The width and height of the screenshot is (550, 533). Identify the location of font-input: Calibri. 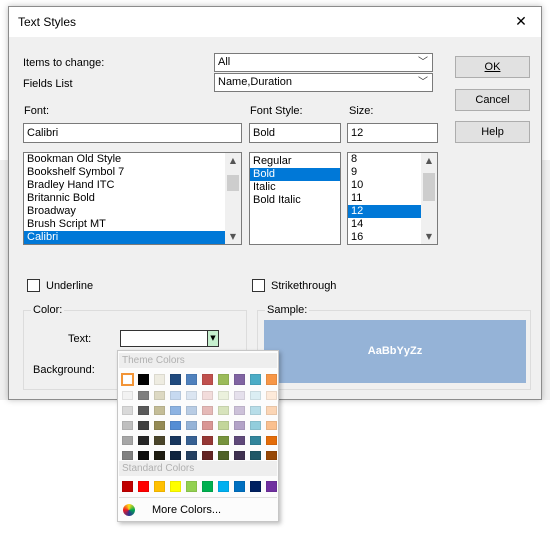
(132, 133).